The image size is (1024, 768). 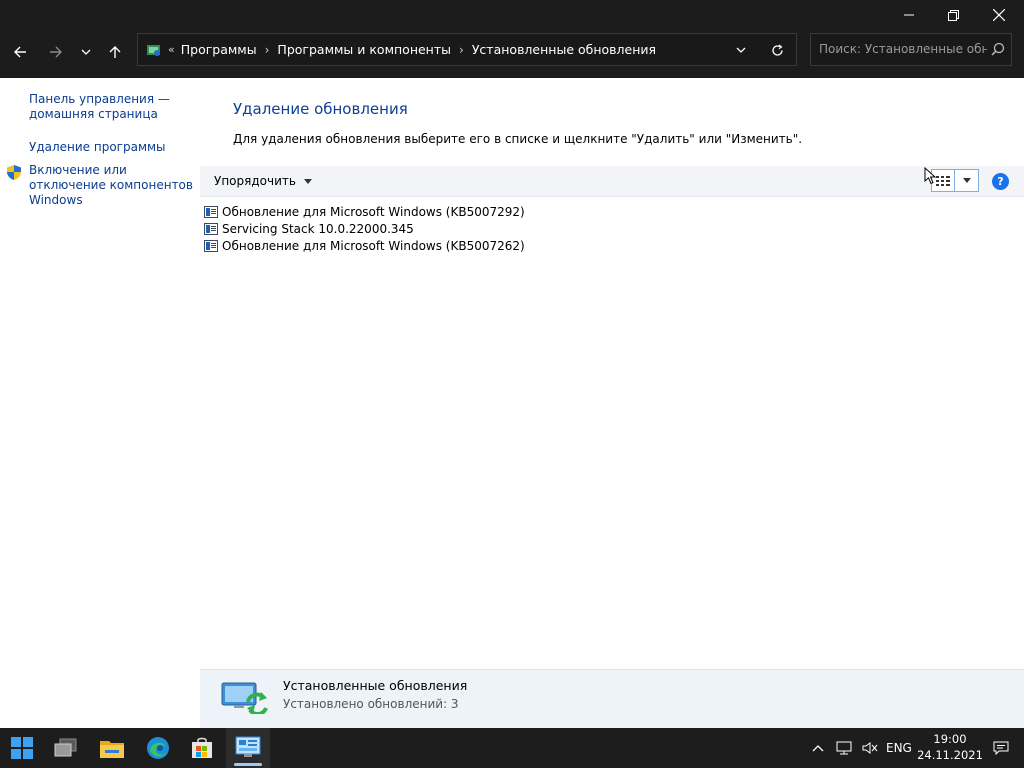 I want to click on edge-icon, so click(x=158, y=748).